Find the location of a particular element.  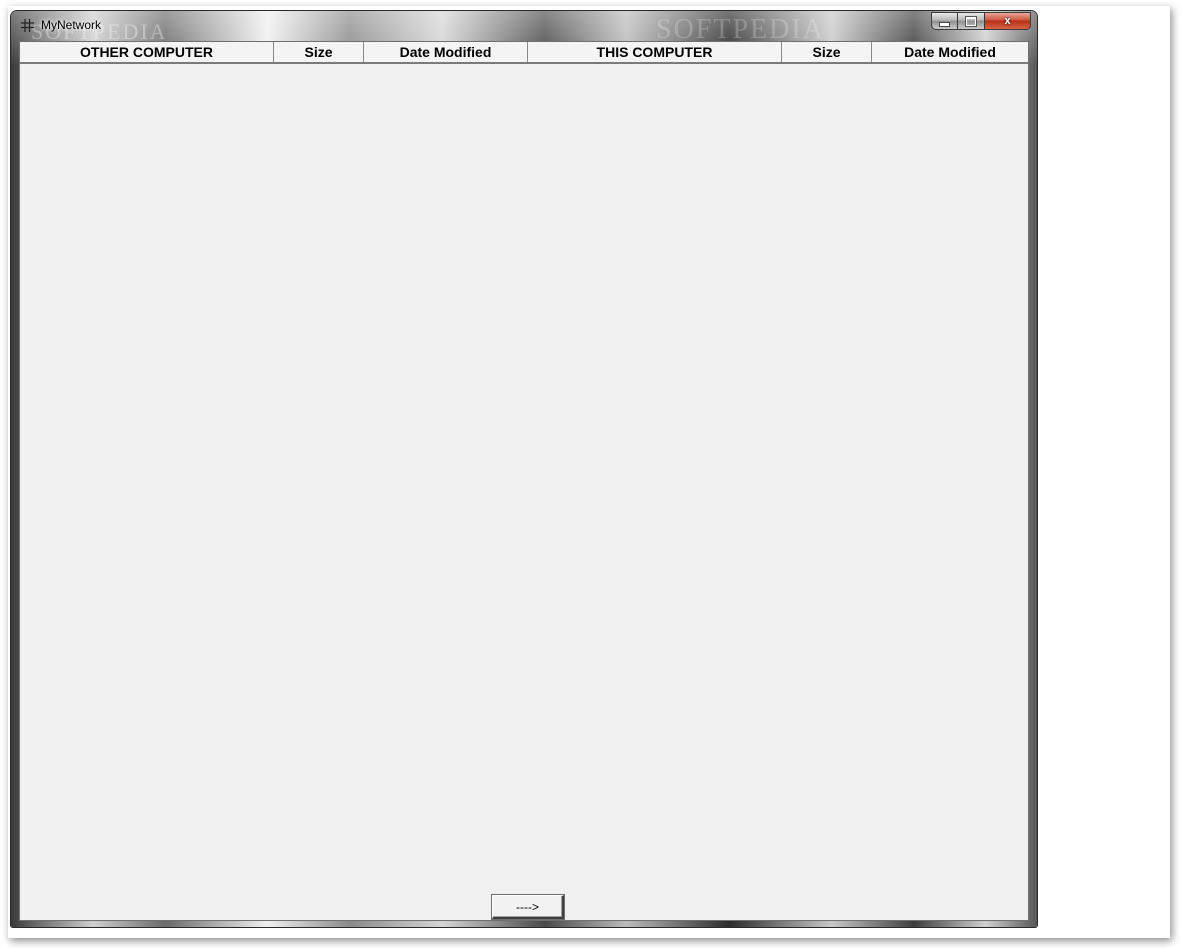

transfer-arrow-button: ----> is located at coordinates (528, 907).